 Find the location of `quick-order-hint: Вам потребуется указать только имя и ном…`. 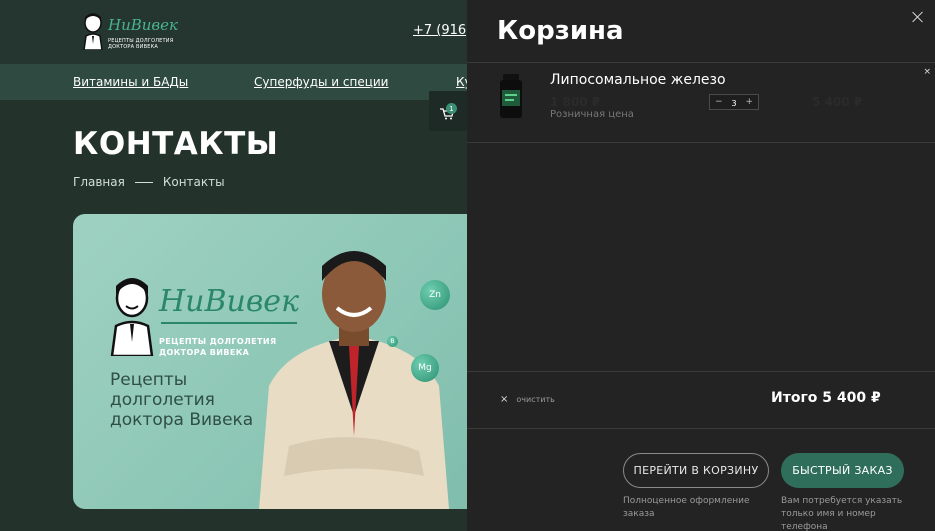

quick-order-hint: Вам потребуется указать только имя и ном… is located at coordinates (842, 513).